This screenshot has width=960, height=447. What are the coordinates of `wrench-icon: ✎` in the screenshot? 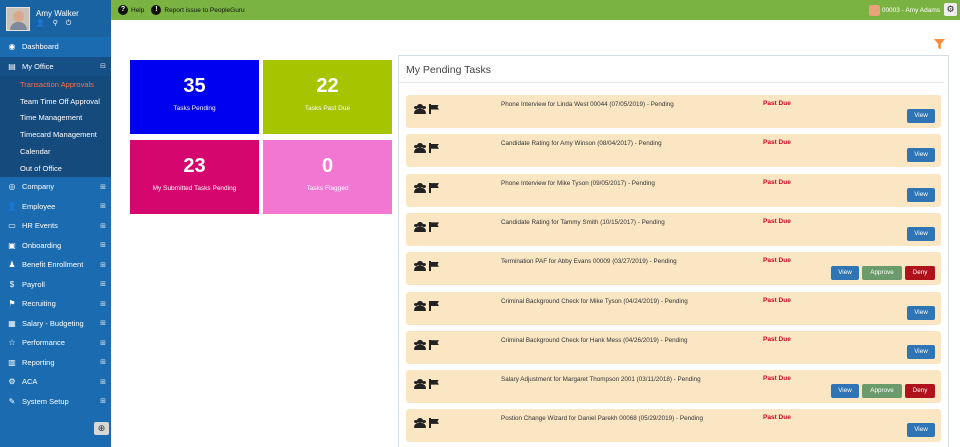 It's located at (12, 401).